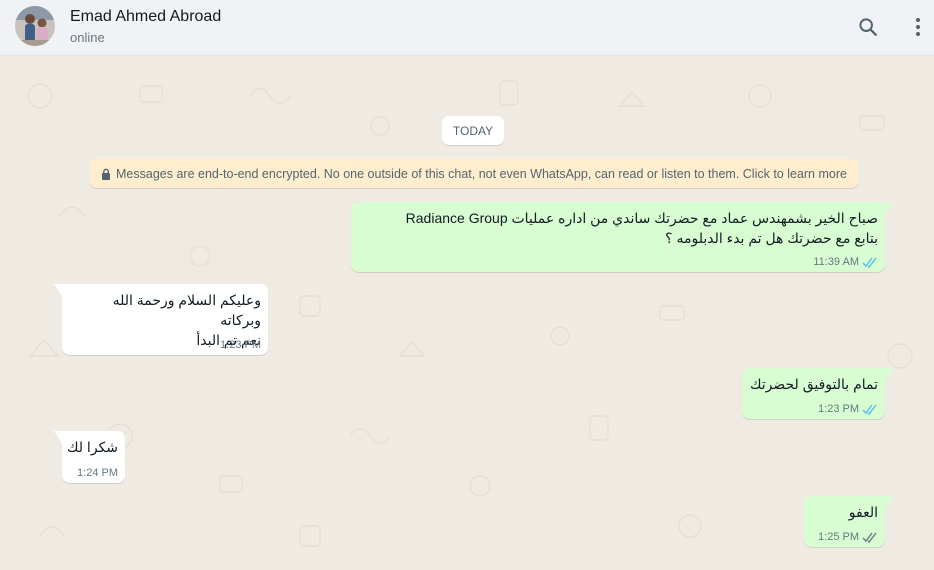 This screenshot has width=934, height=570. What do you see at coordinates (838, 537) in the screenshot?
I see `message-time: 1:25 PM` at bounding box center [838, 537].